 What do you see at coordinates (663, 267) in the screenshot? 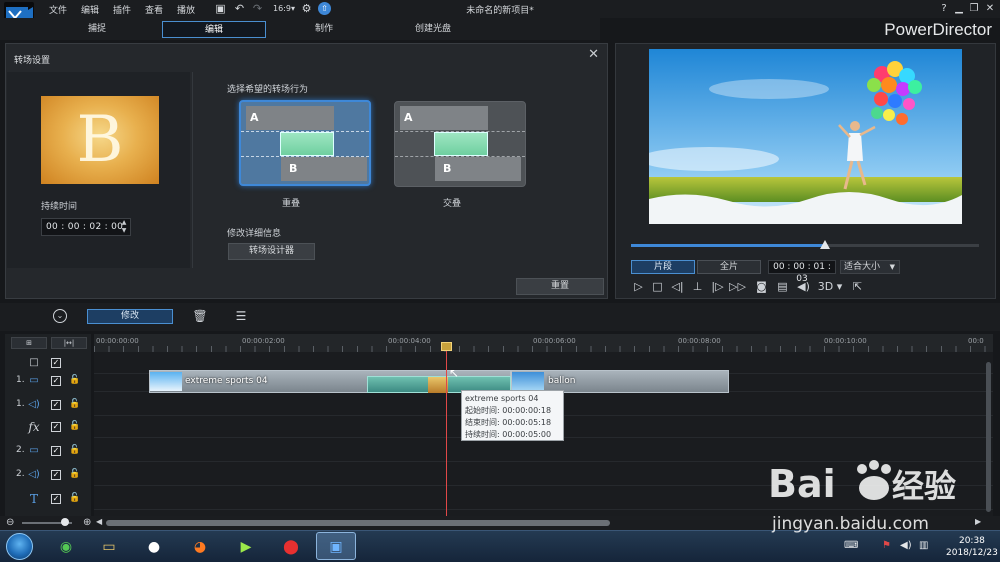
I see `clip-mode-button: 片段` at bounding box center [663, 267].